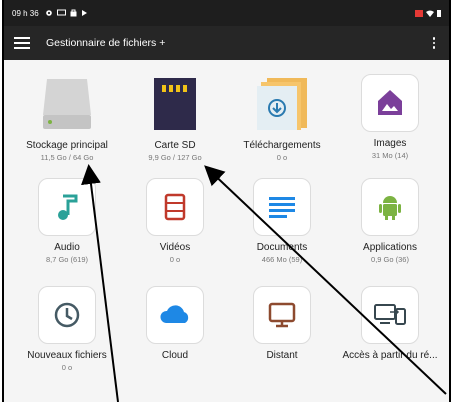 The height and width of the screenshot is (402, 453). Describe the element at coordinates (48, 13) in the screenshot. I see `gear-icon` at that location.